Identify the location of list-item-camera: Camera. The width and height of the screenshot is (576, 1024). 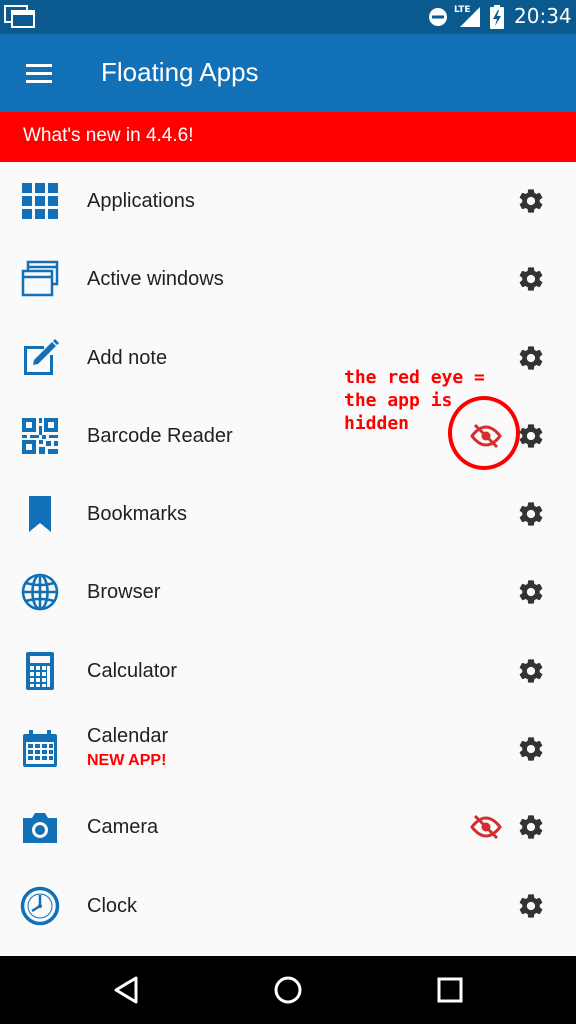
(288, 827).